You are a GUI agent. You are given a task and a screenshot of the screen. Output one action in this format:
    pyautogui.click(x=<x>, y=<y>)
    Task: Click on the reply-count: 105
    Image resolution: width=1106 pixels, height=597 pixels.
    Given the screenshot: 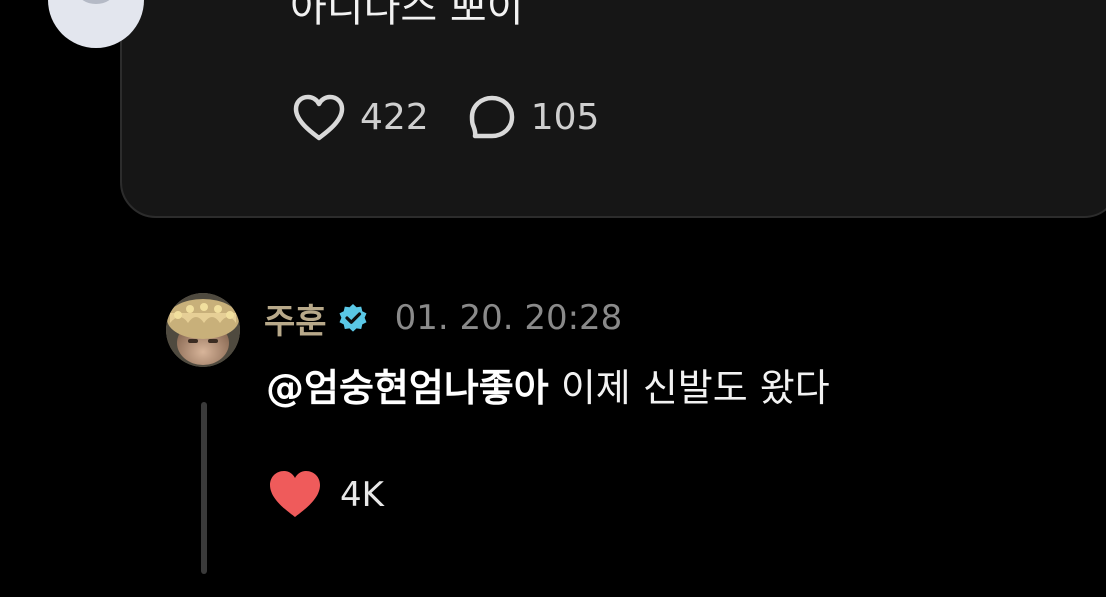 What is the action you would take?
    pyautogui.click(x=565, y=117)
    